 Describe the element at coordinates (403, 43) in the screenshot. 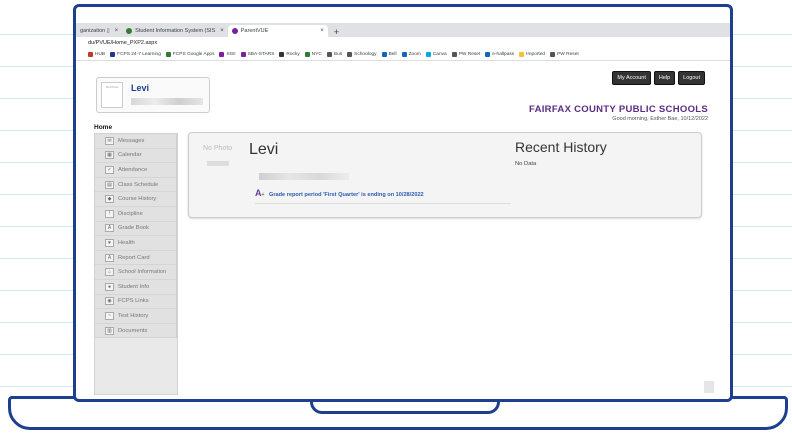

I see `address-bar: du/PVUE/Home_PXP2.aspx` at that location.